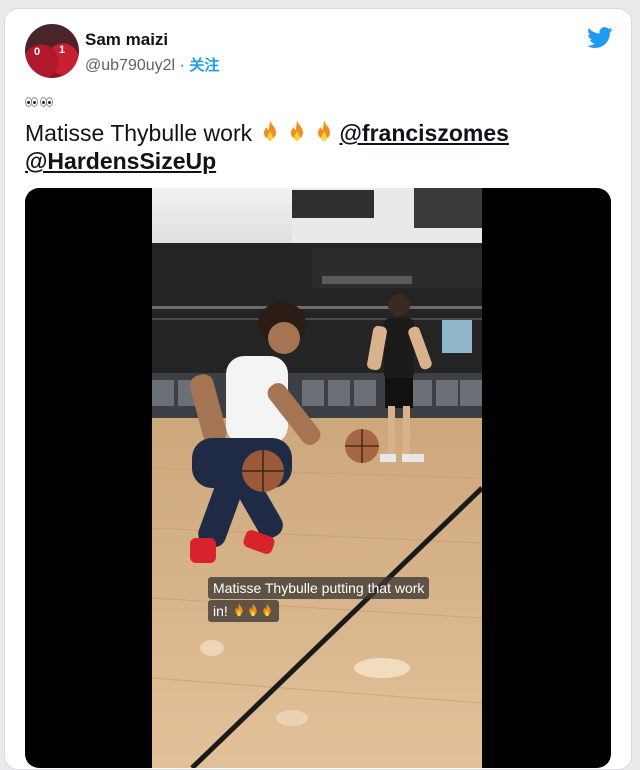 This screenshot has height=770, width=640. I want to click on mention-link-1: @franciszomes, so click(424, 133).